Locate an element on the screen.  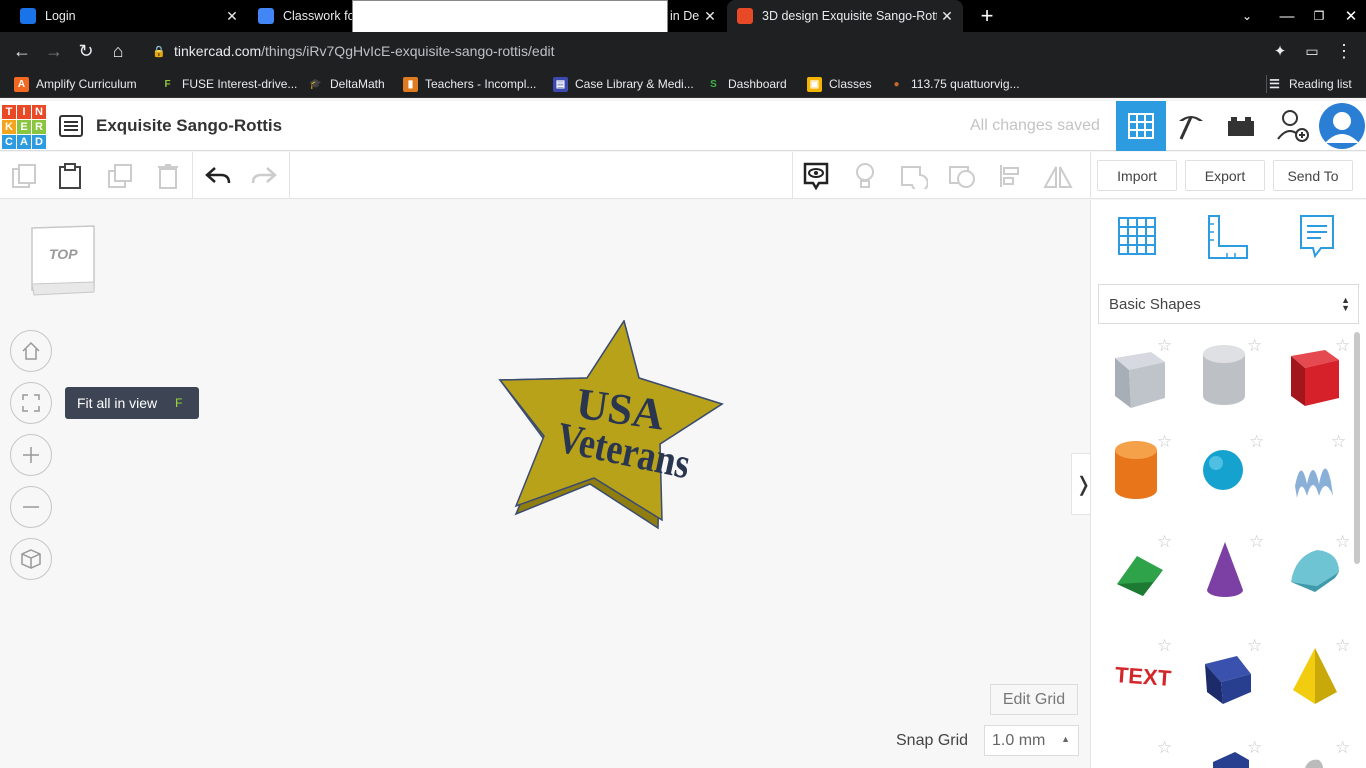
add-user-icon is located at coordinates (1293, 126).